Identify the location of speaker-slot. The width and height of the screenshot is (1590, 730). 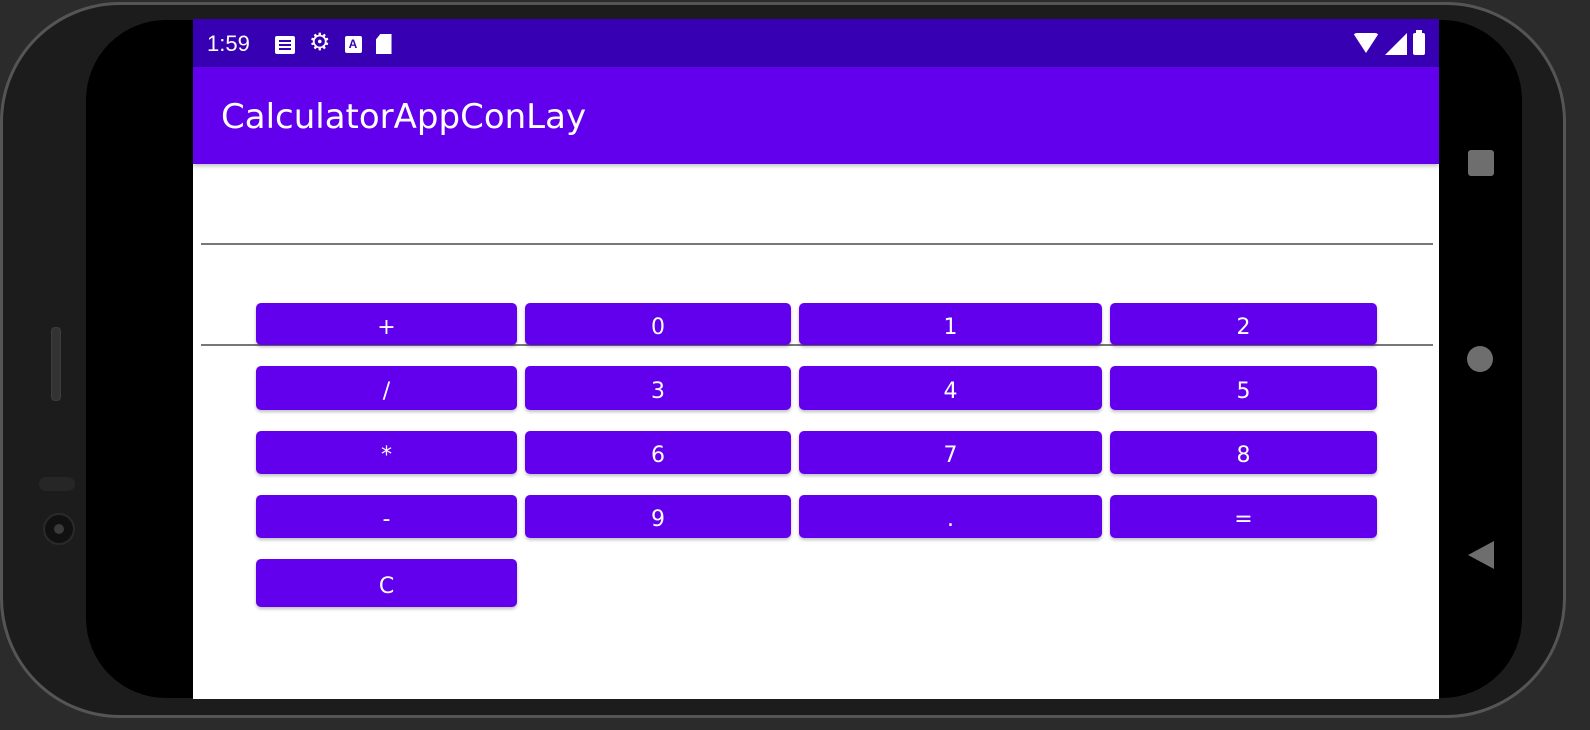
(56, 364).